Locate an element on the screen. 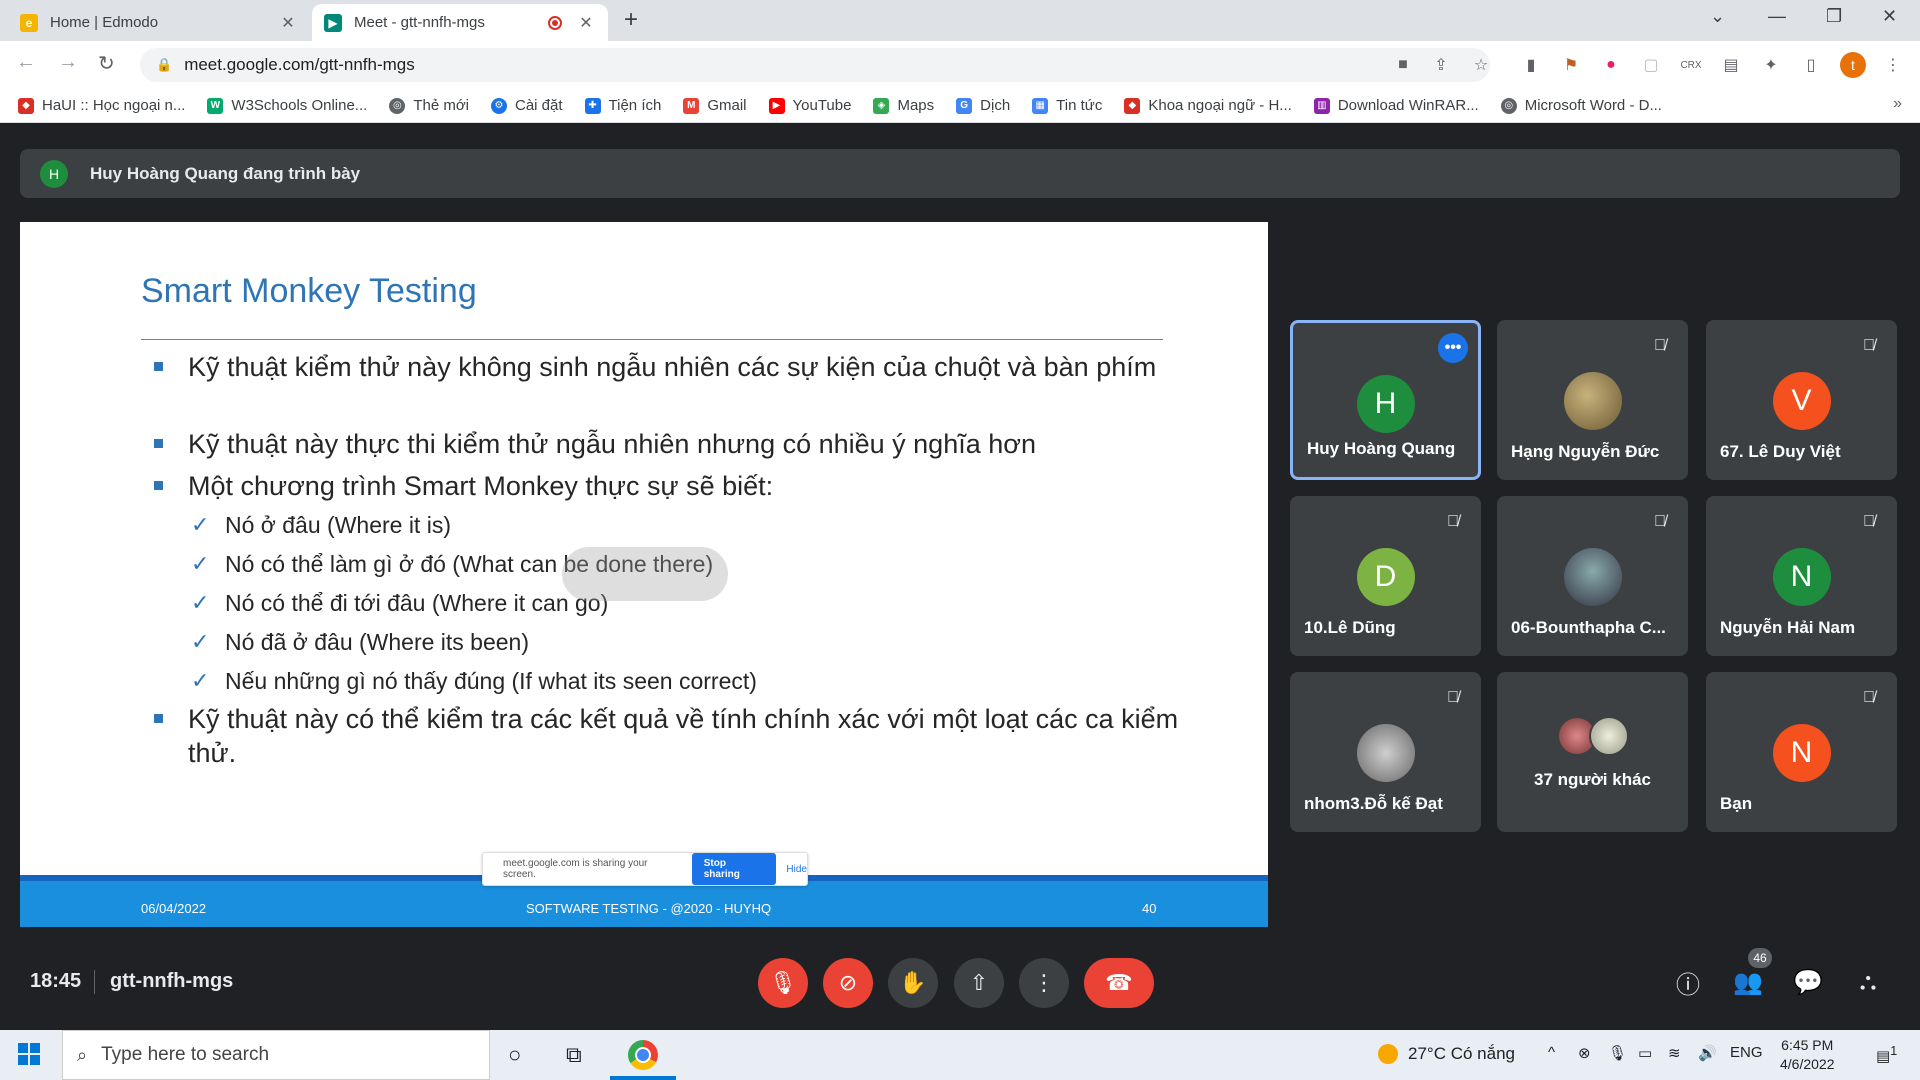 The width and height of the screenshot is (1920, 1080). language-indicator: ENG is located at coordinates (1746, 1052).